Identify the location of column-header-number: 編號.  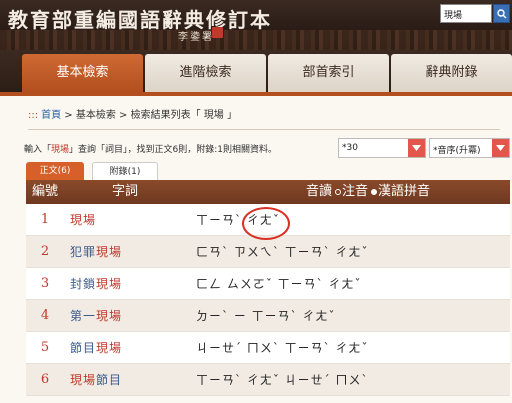
(44, 191).